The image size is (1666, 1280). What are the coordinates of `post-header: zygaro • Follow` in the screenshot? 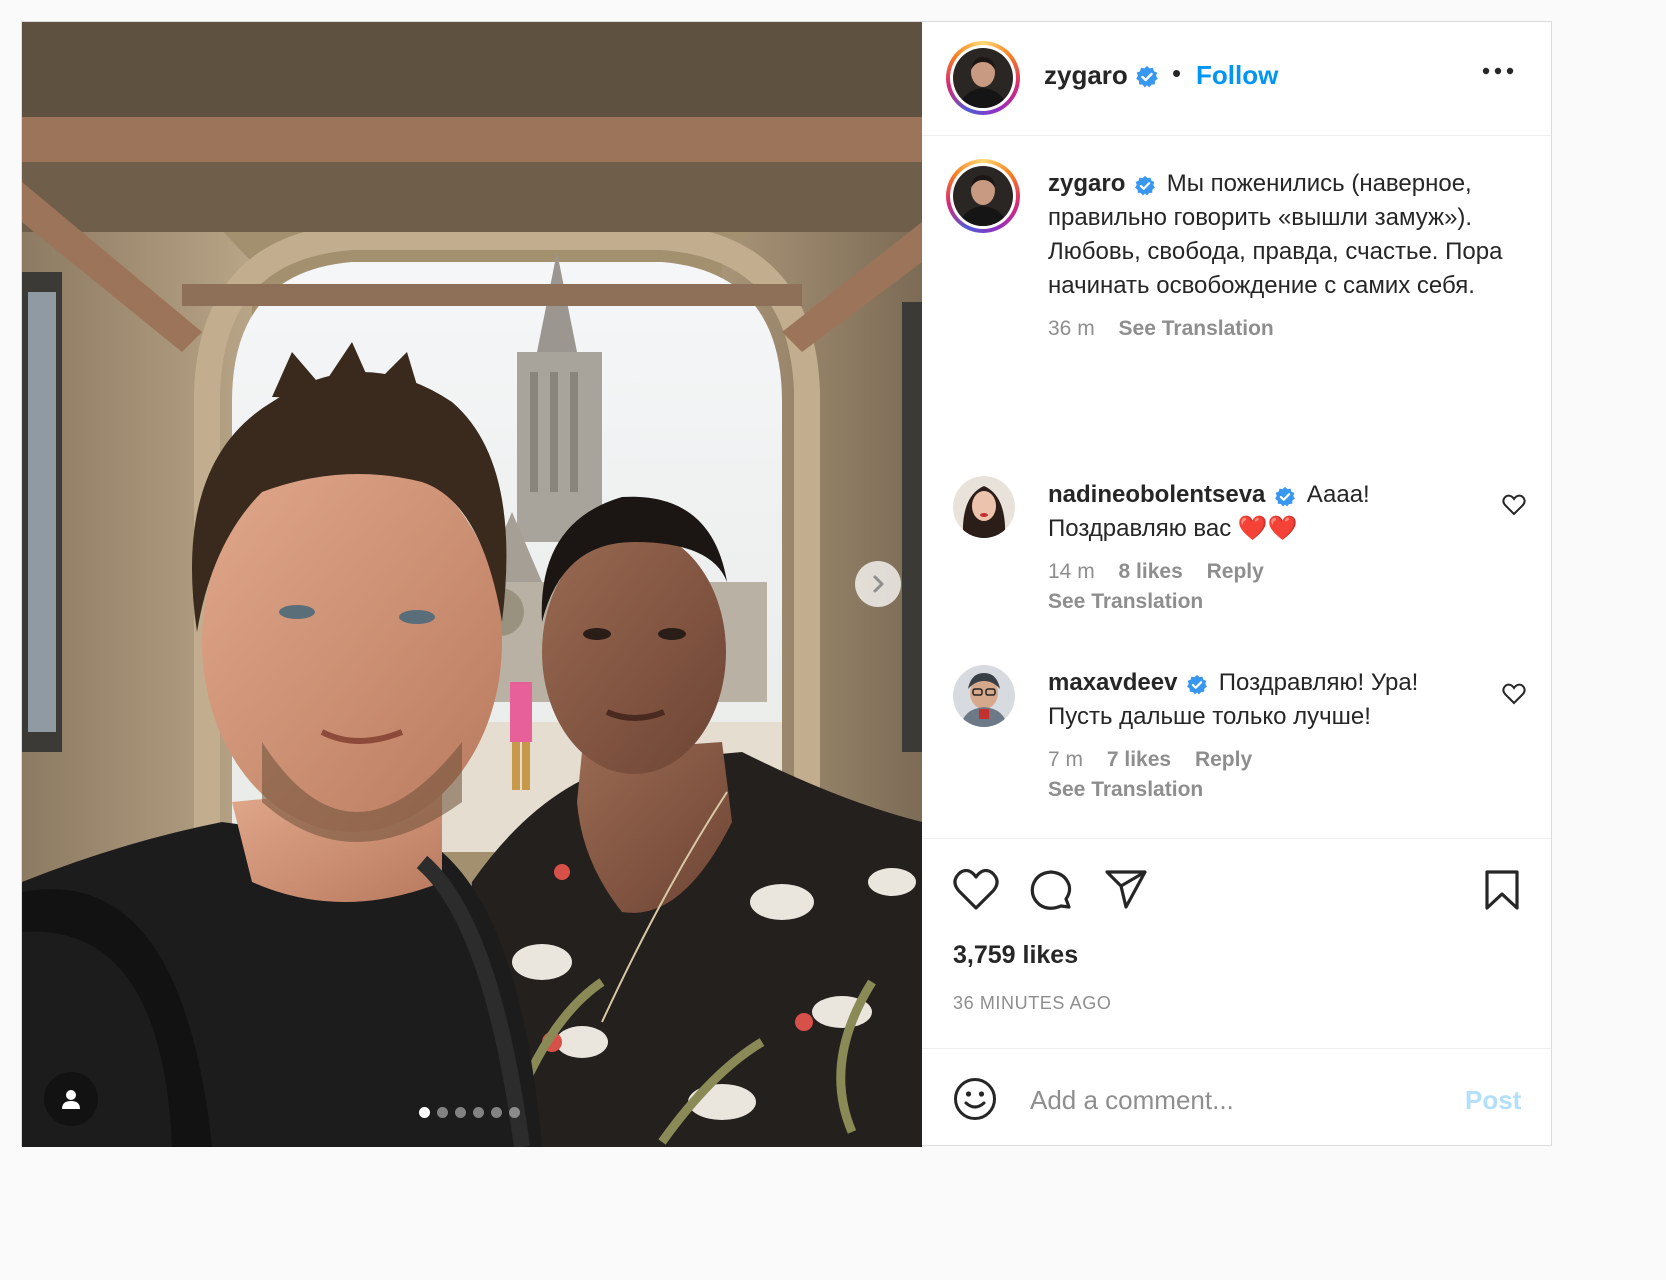 It's located at (1236, 79).